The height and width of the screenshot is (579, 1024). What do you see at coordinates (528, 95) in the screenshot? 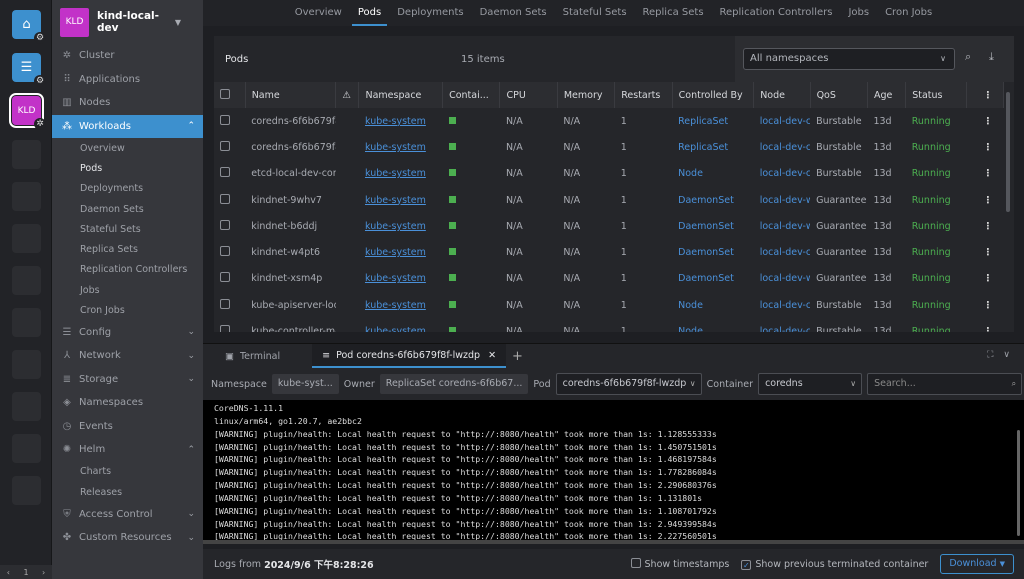
I see `column-header-cpu: CPU` at bounding box center [528, 95].